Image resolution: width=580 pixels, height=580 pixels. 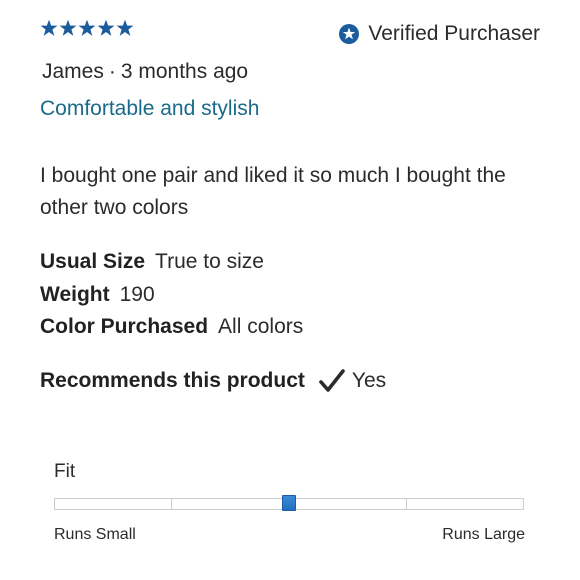 What do you see at coordinates (65, 471) in the screenshot?
I see `fit-label: Fit` at bounding box center [65, 471].